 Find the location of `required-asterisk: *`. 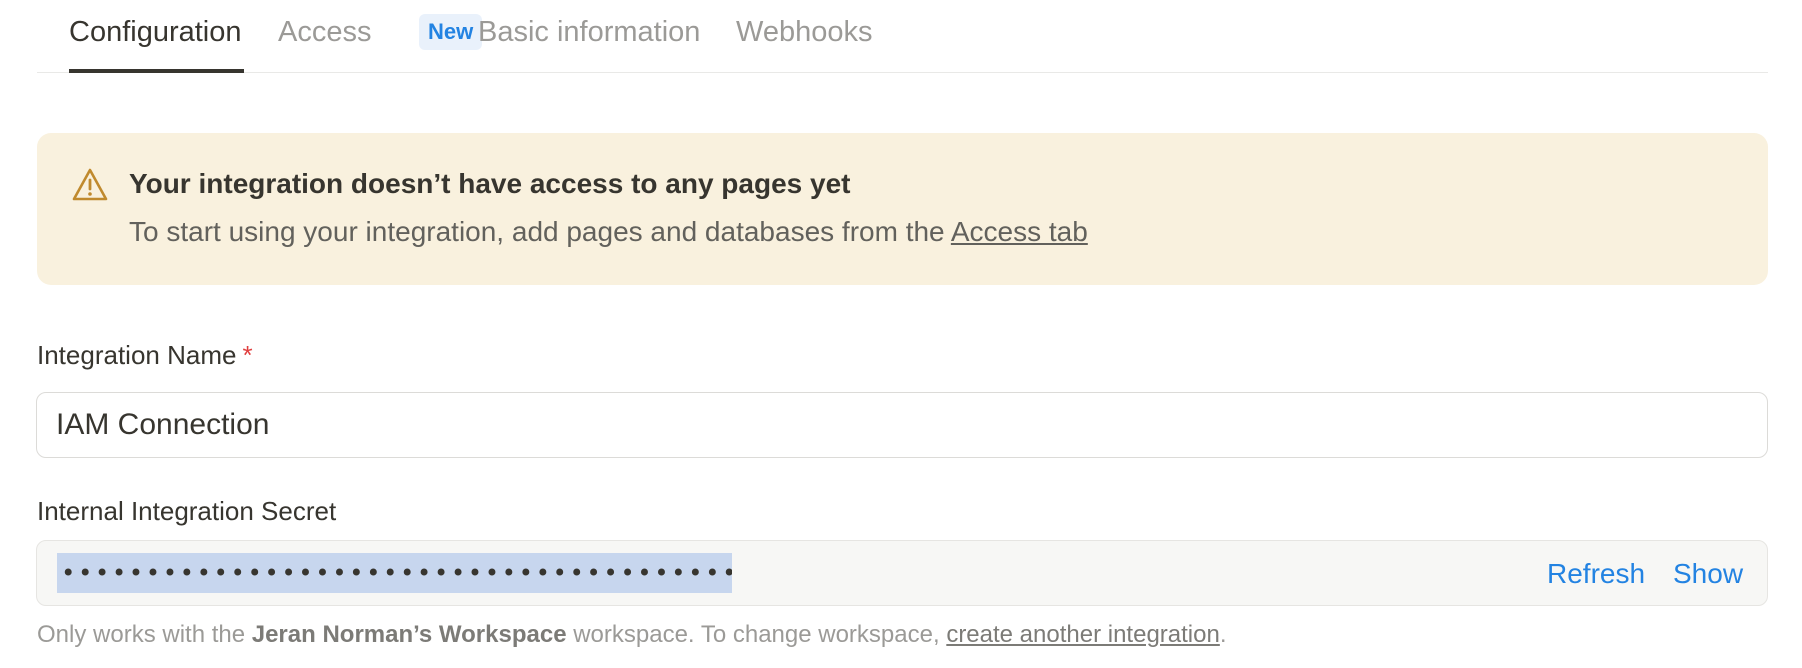

required-asterisk: * is located at coordinates (247, 355).